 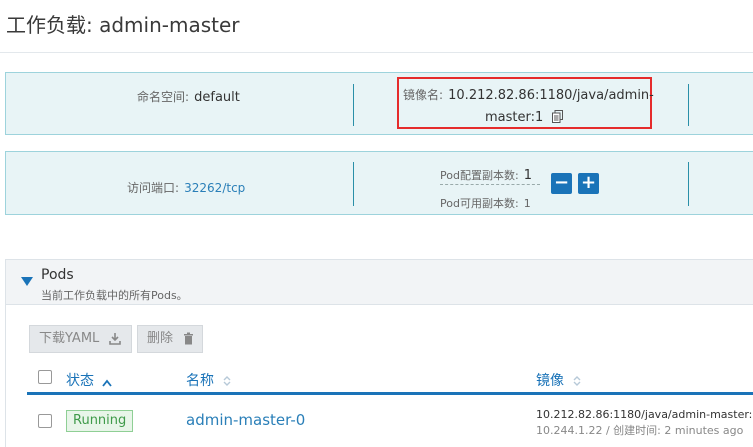 What do you see at coordinates (527, 203) in the screenshot?
I see `pod-available-value: 1` at bounding box center [527, 203].